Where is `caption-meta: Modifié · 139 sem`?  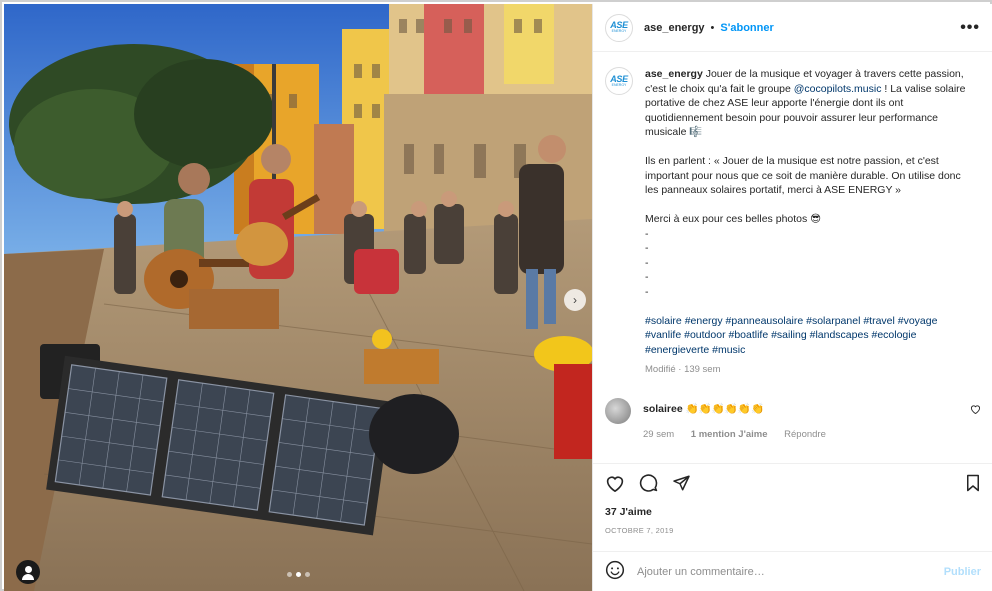 caption-meta: Modifié · 139 sem is located at coordinates (683, 369).